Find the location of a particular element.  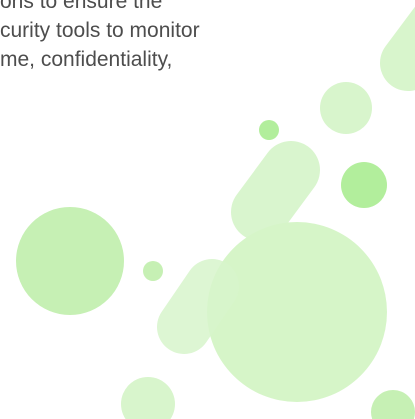

pill-shape-center is located at coordinates (275, 191).